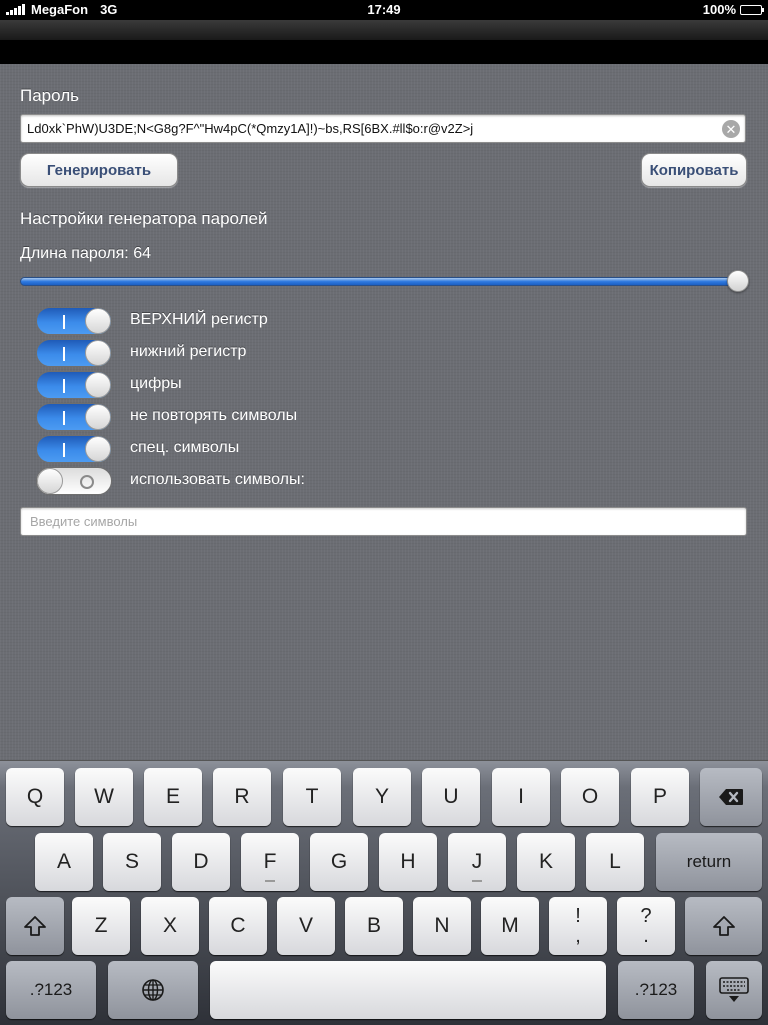  Describe the element at coordinates (709, 862) in the screenshot. I see `return-key: return` at that location.